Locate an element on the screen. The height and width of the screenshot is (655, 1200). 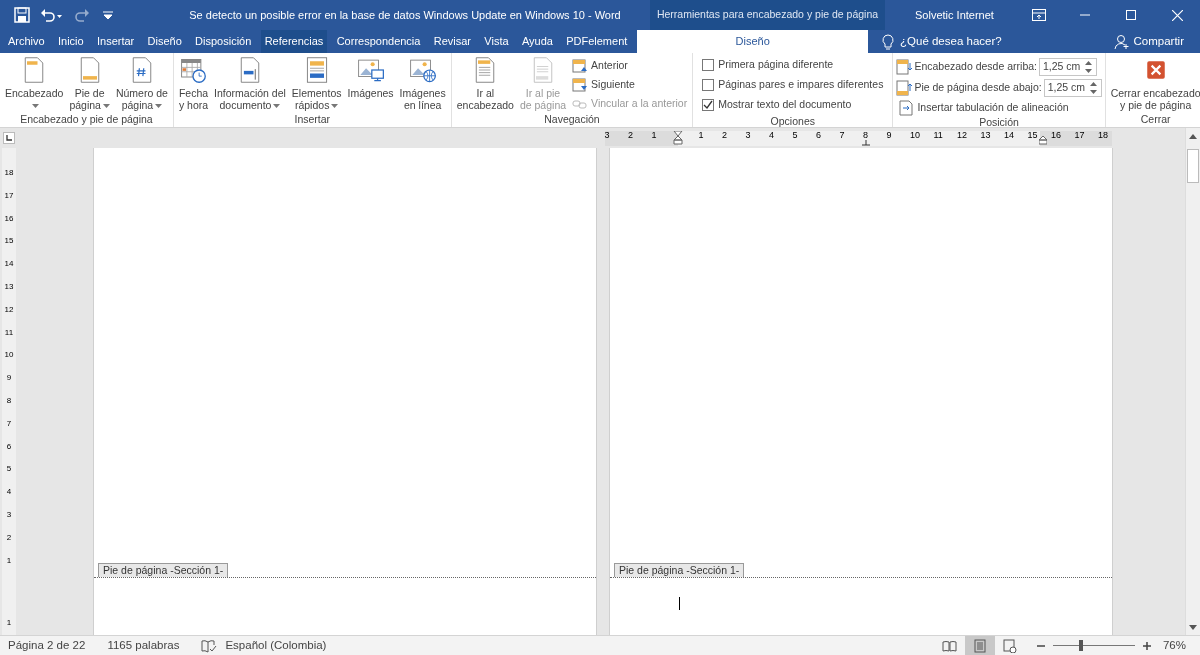
word-count: 1165 palabras is located at coordinates (143, 645).